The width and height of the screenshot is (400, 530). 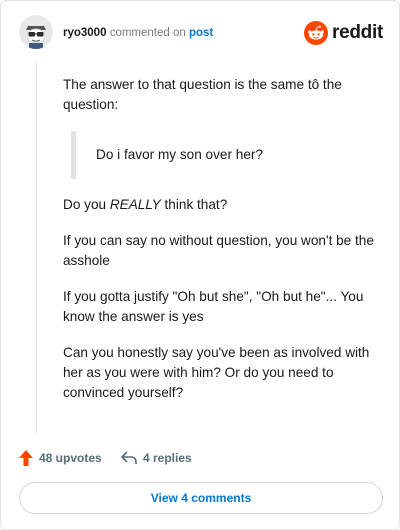 I want to click on upvote-button: 48 upvotes, so click(x=60, y=458).